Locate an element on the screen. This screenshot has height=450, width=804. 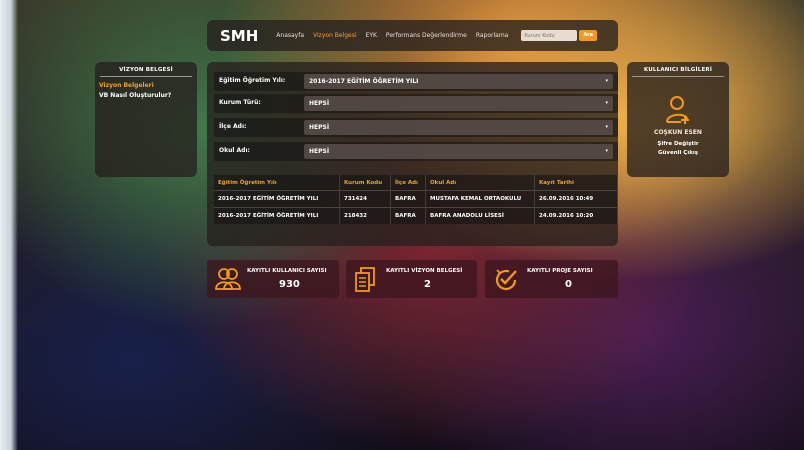
stat-card-proje: KAYITLI PROJE SAYISI 0 is located at coordinates (551, 279).